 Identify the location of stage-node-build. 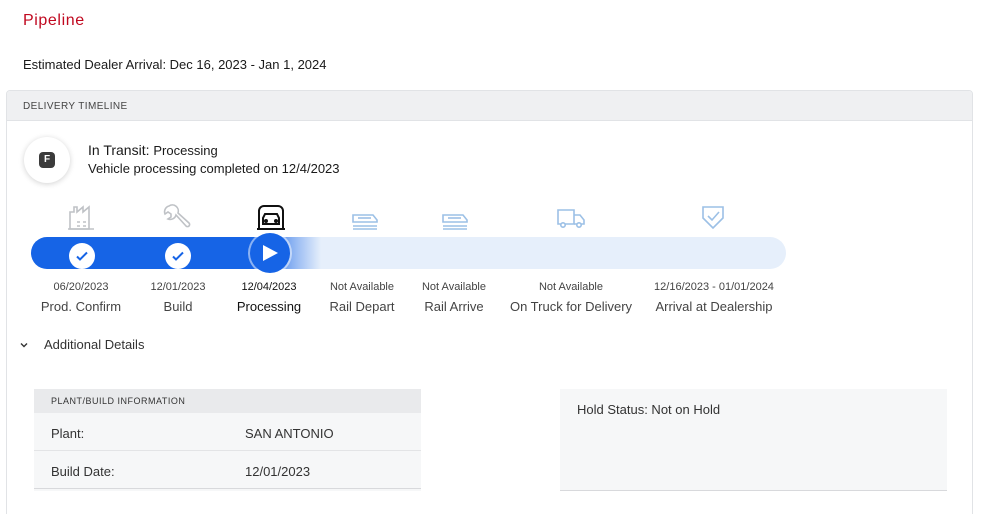
(178, 256).